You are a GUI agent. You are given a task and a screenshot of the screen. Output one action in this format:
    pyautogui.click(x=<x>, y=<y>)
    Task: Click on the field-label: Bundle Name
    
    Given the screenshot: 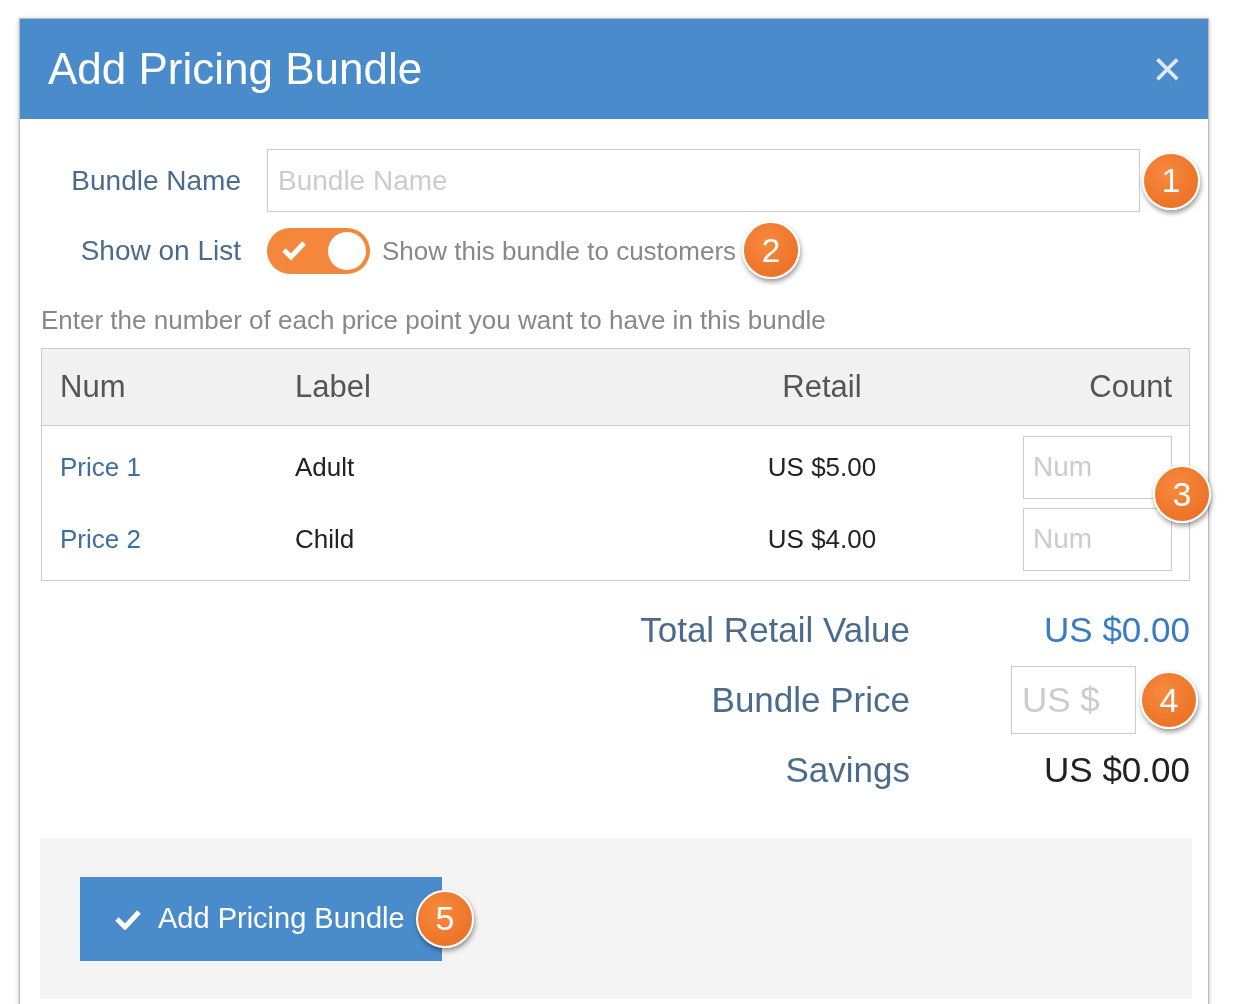 What is the action you would take?
    pyautogui.click(x=155, y=180)
    